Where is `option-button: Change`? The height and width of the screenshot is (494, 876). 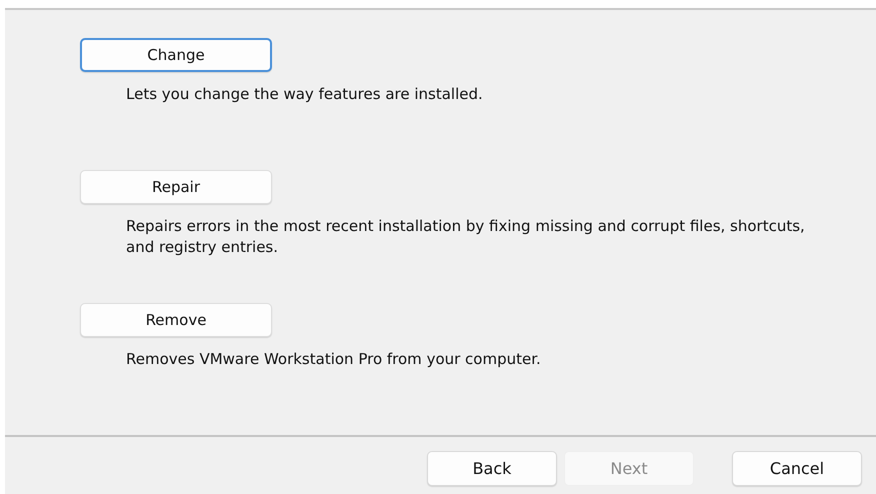 option-button: Change is located at coordinates (176, 55).